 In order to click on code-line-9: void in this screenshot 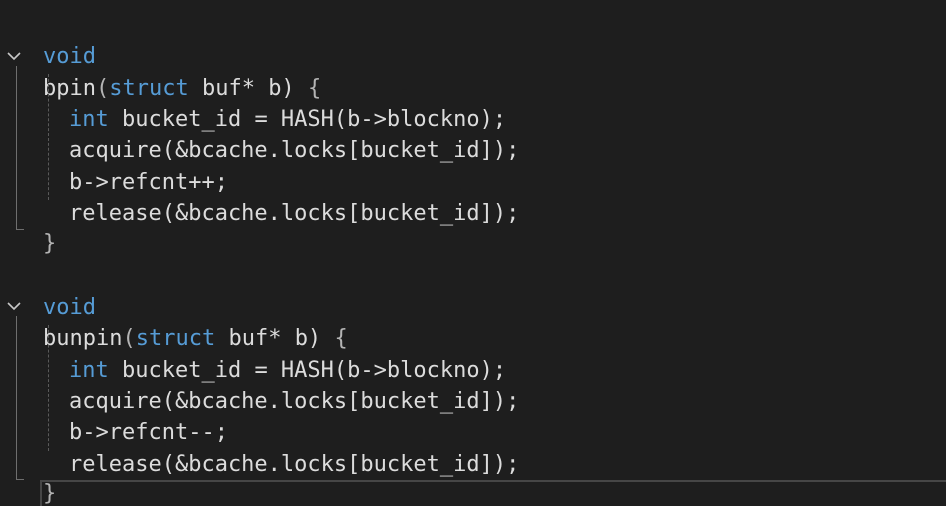, I will do `click(48, 290)`.